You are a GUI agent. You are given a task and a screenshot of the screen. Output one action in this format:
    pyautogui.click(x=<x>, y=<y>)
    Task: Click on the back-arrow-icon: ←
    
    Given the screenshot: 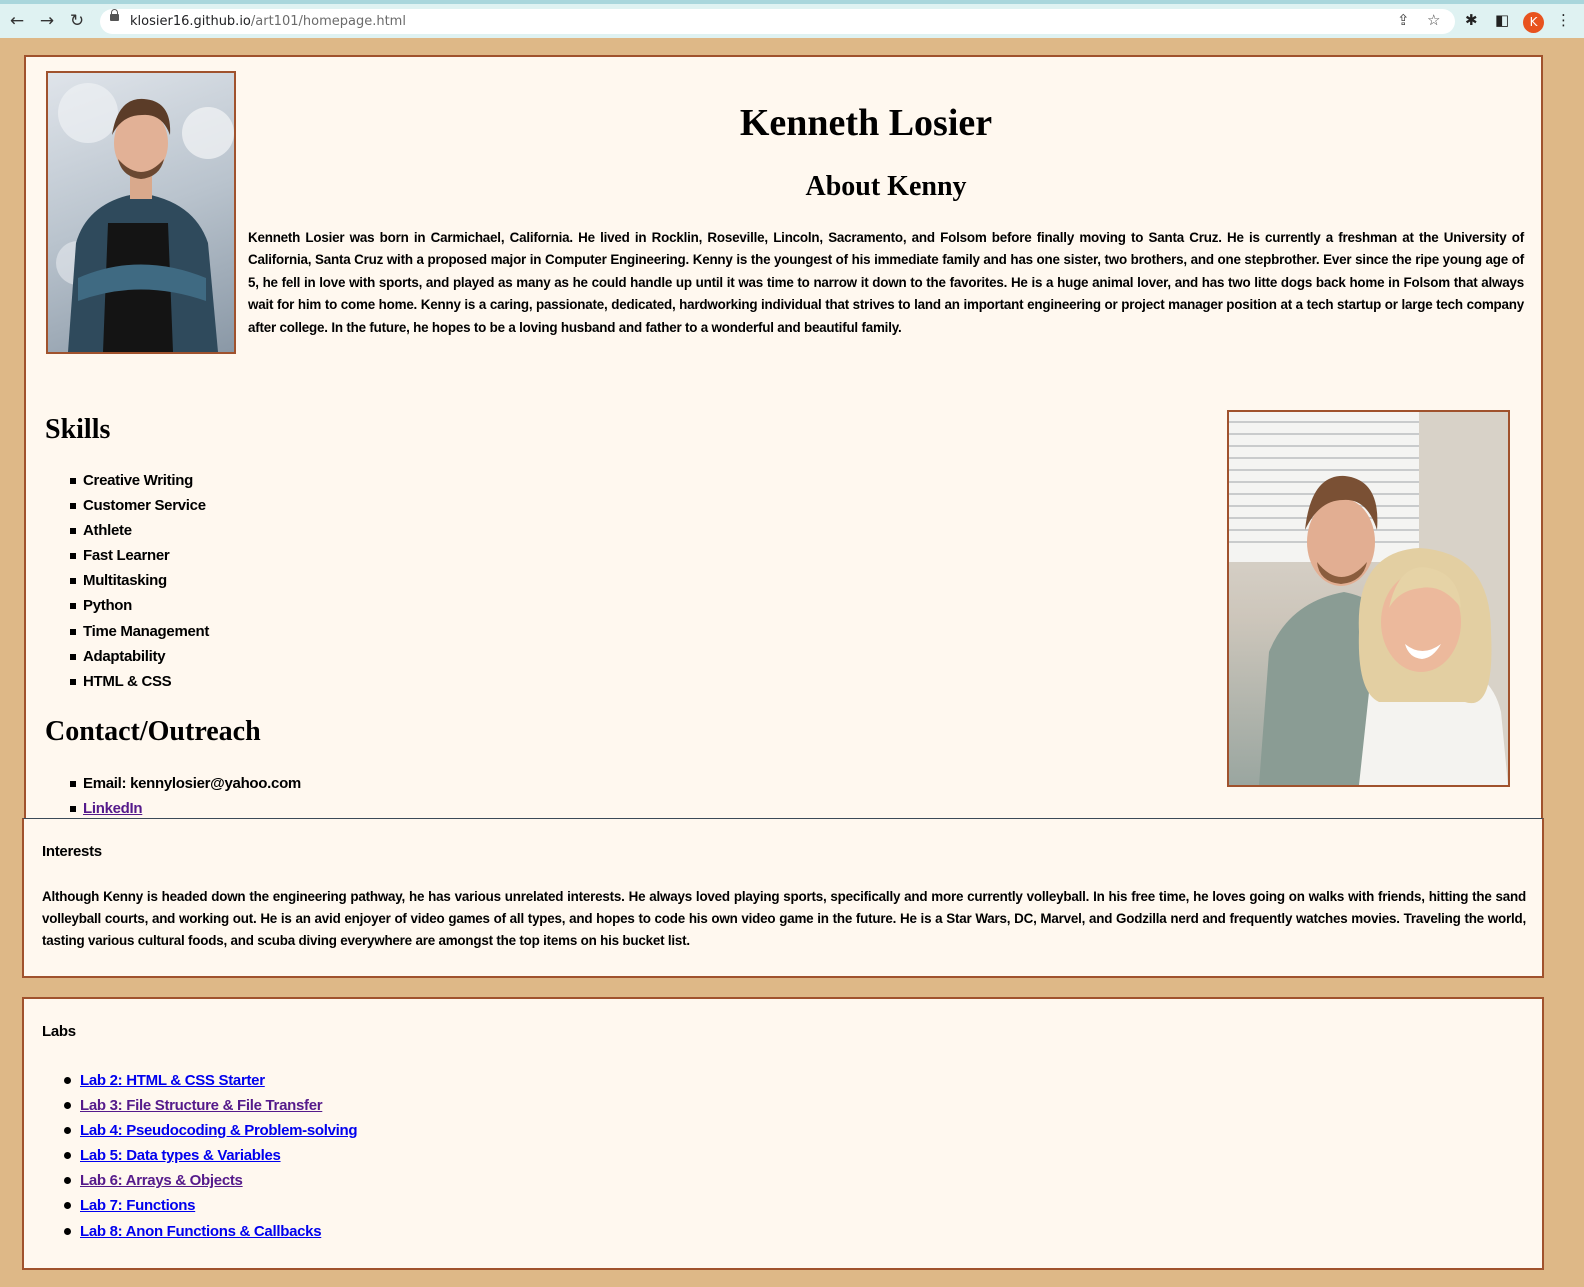 What is the action you would take?
    pyautogui.click(x=17, y=21)
    